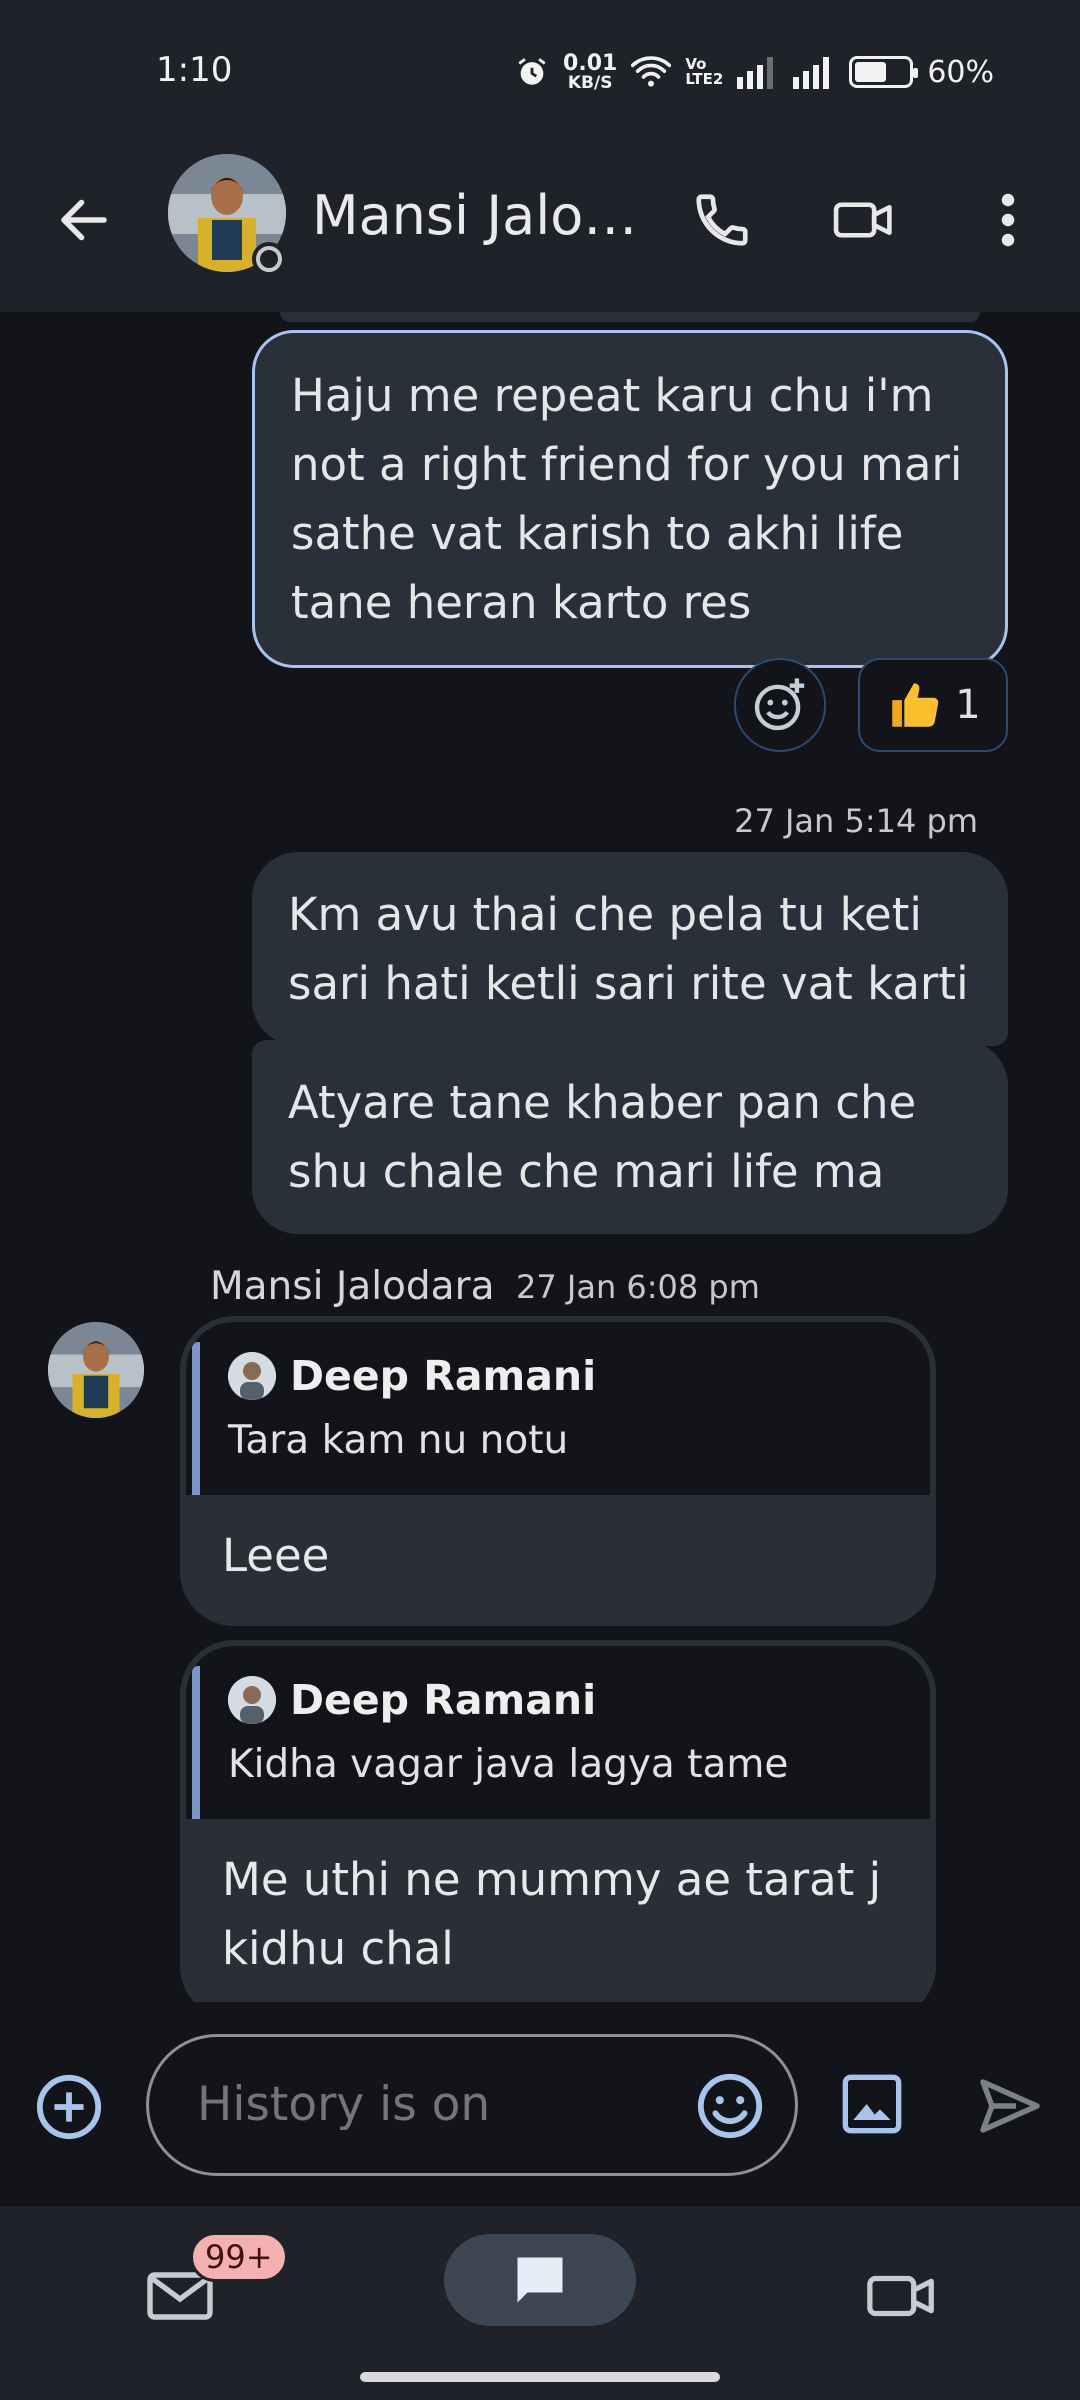  What do you see at coordinates (730, 2106) in the screenshot?
I see `emoji-icon` at bounding box center [730, 2106].